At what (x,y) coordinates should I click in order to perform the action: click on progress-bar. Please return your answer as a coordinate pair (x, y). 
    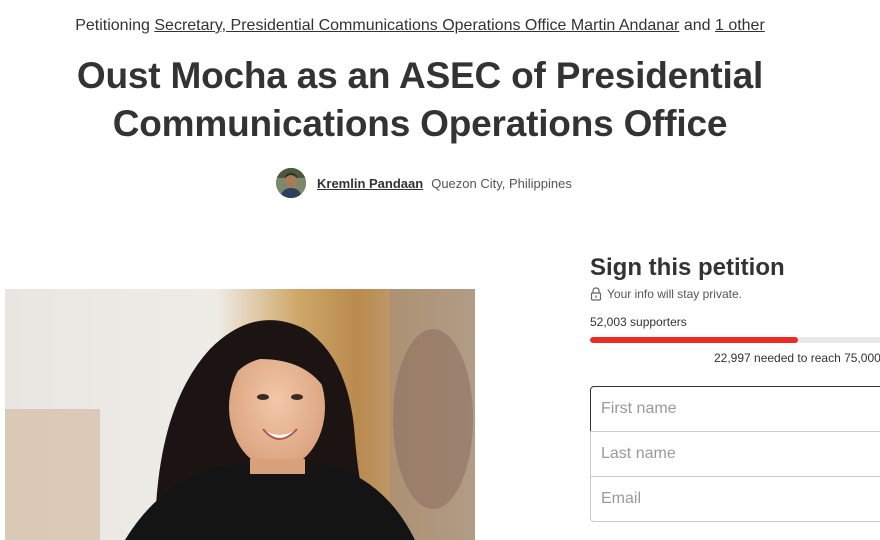
    Looking at the image, I should click on (735, 340).